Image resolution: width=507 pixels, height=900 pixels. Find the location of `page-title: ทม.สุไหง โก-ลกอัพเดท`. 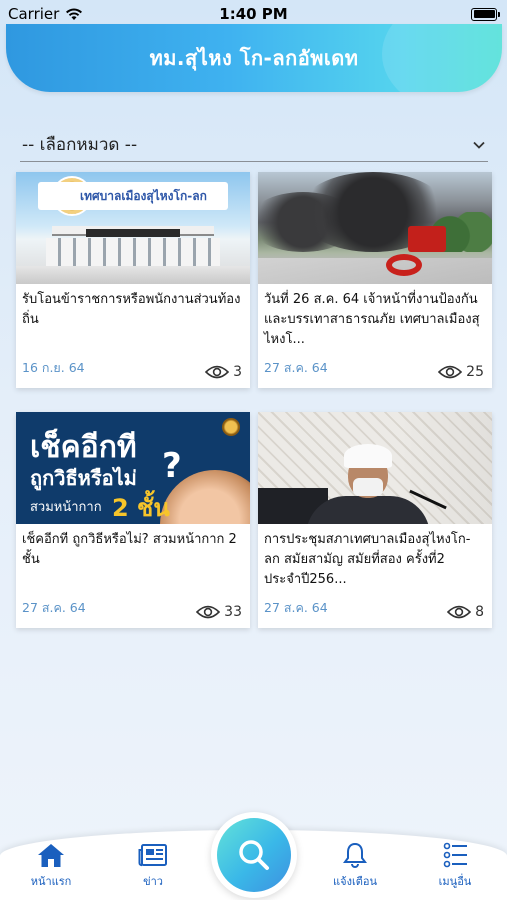

page-title: ทม.สุไหง โก-ลกอัพเดท is located at coordinates (254, 58).